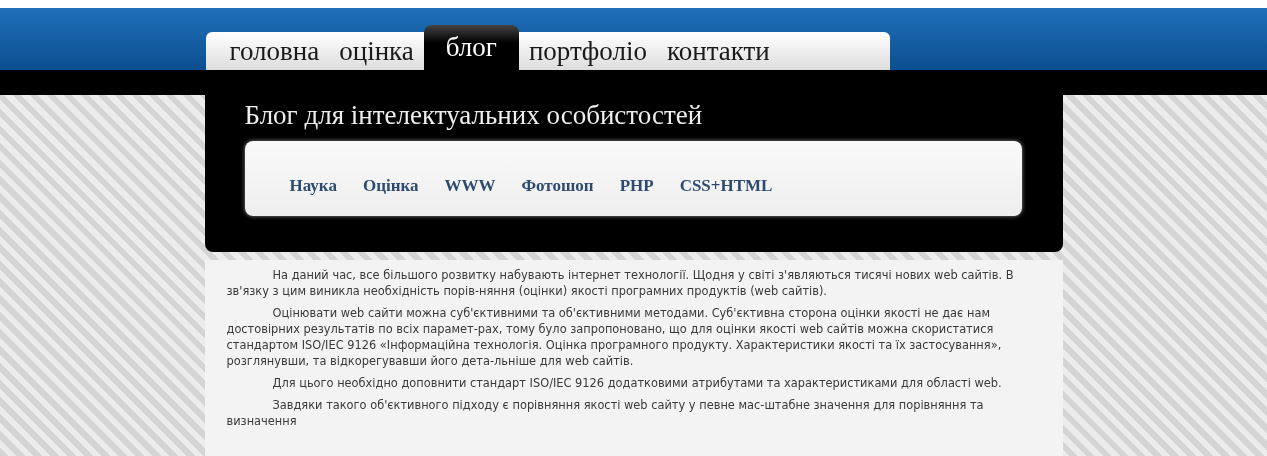 The height and width of the screenshot is (456, 1267). What do you see at coordinates (470, 185) in the screenshot?
I see `category-link: WWW` at bounding box center [470, 185].